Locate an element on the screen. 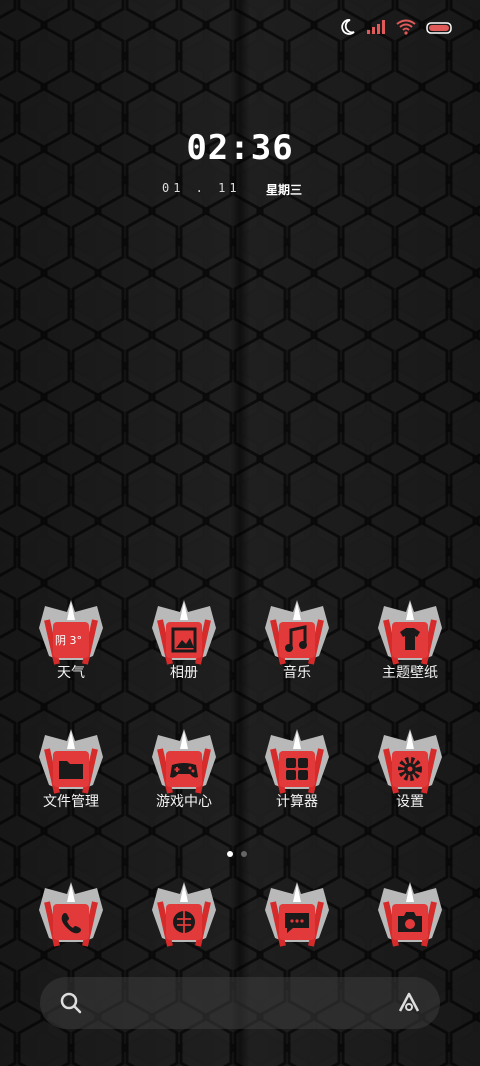  page-dot is located at coordinates (244, 854).